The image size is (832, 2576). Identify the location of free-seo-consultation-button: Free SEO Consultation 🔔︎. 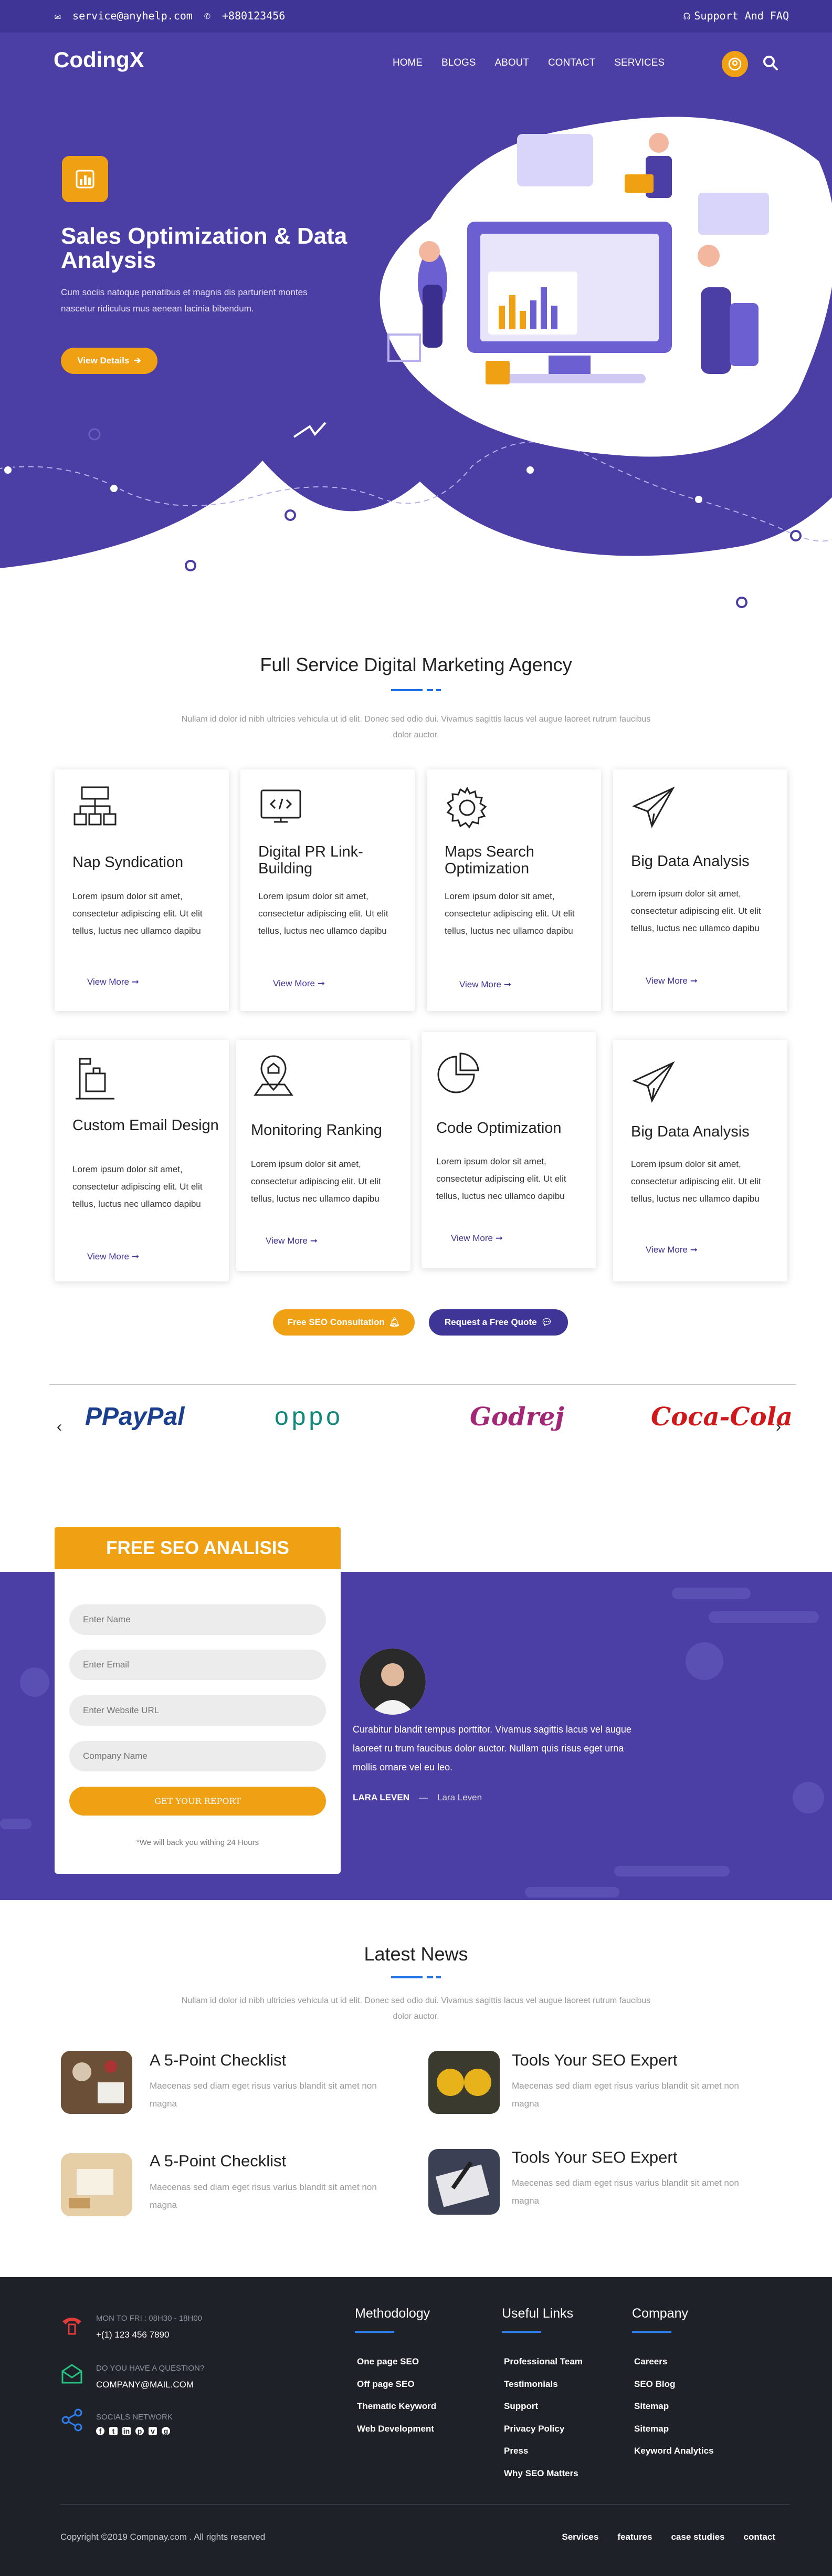
(344, 1322).